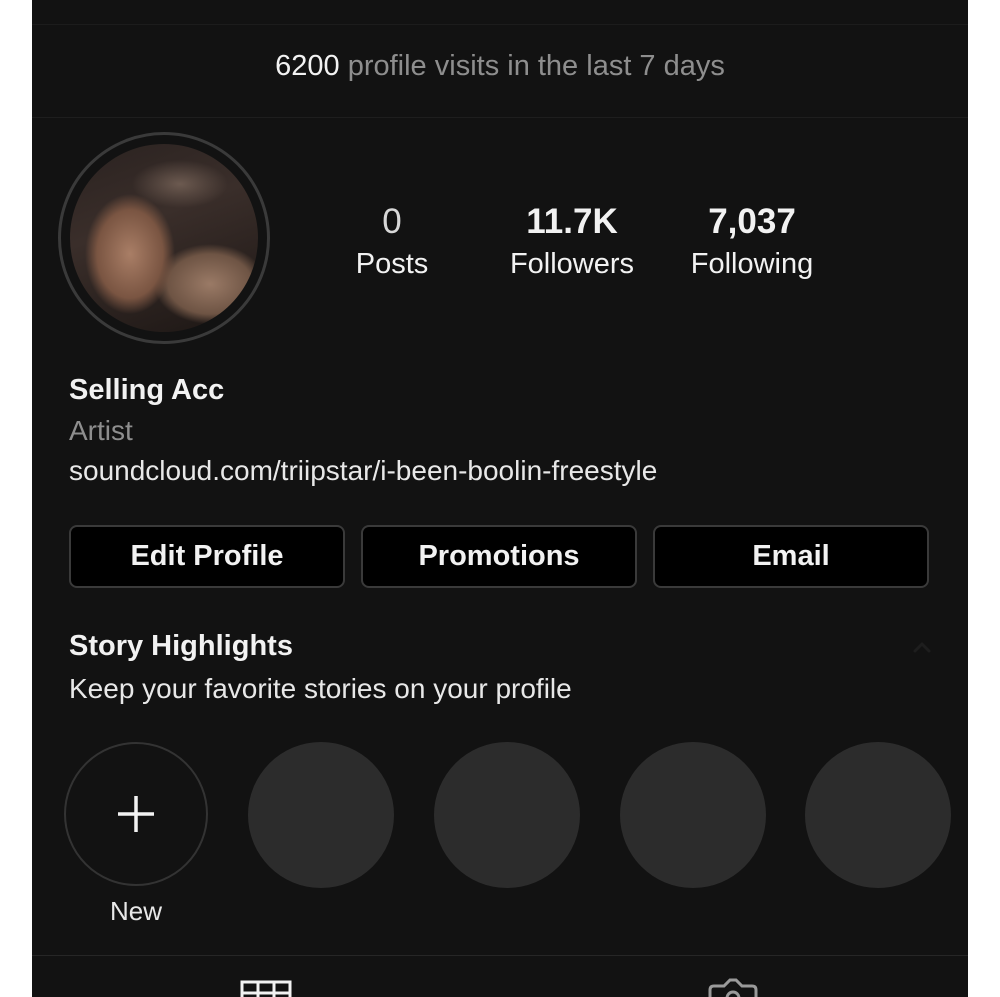 This screenshot has width=1000, height=997. What do you see at coordinates (752, 242) in the screenshot?
I see `stat-following: 7,037 Following` at bounding box center [752, 242].